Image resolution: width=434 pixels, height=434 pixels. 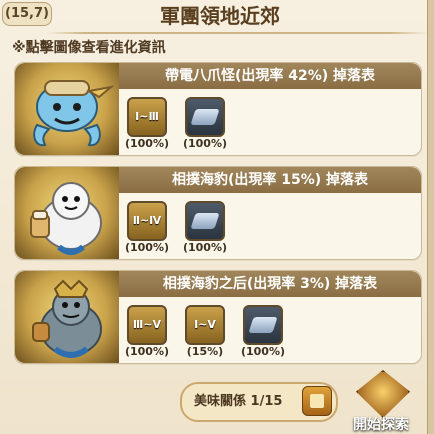 What do you see at coordinates (89, 48) in the screenshot?
I see `hint-text: ※點擊圖像查看進化資訊` at bounding box center [89, 48].